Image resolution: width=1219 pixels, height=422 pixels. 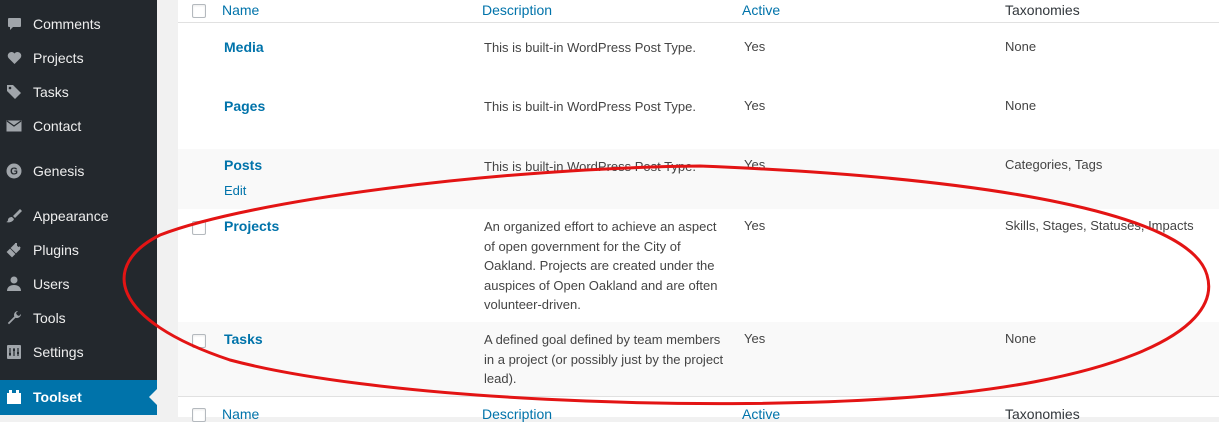 I want to click on table-header: Name Description Active Taxonomies, so click(x=698, y=11).